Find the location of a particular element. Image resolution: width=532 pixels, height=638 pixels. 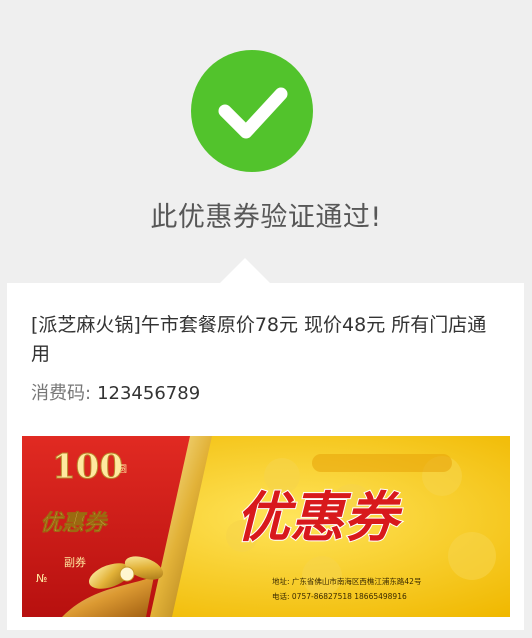

ticket-address: 地址: 广东省佛山市南海区西樵江浦东路42号 is located at coordinates (346, 581).